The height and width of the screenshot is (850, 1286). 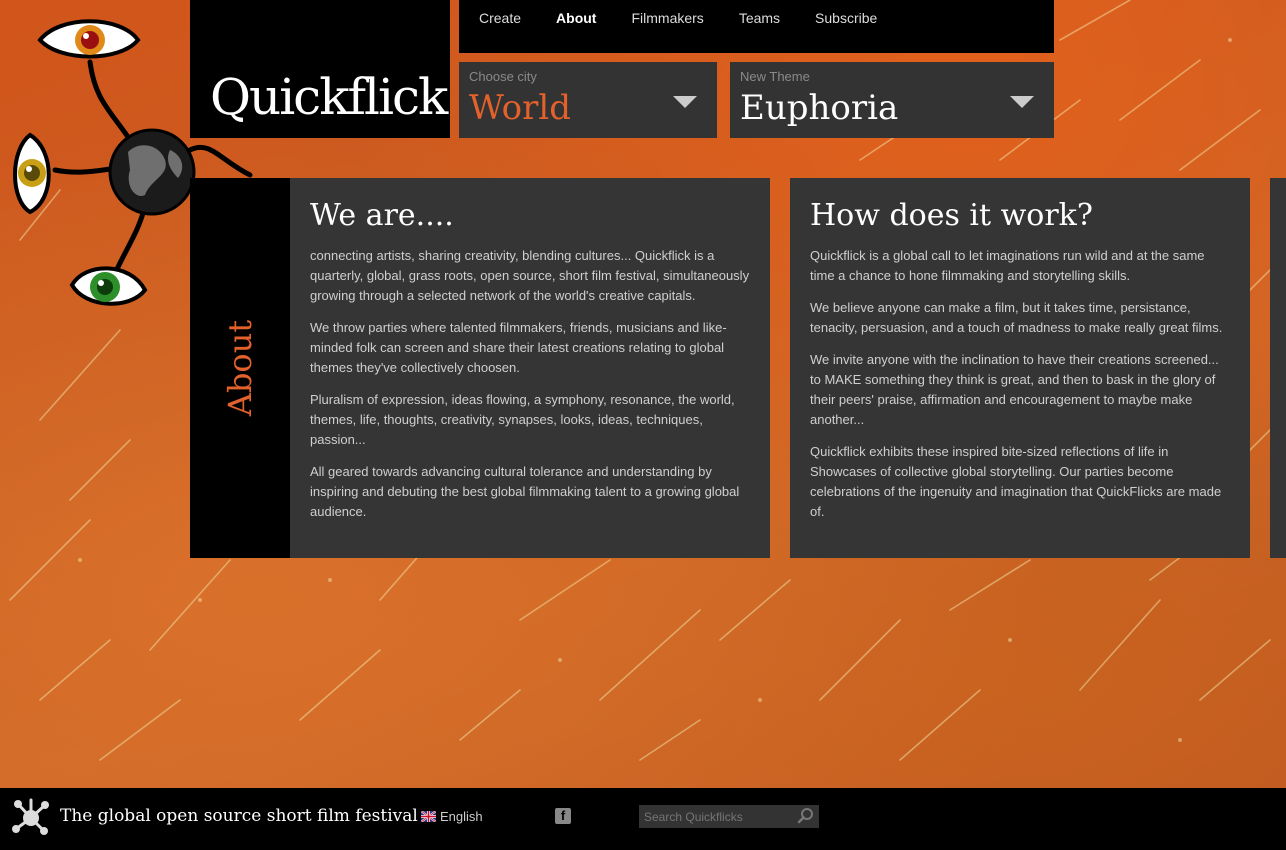 I want to click on city-select: Choose city World, so click(x=588, y=100).